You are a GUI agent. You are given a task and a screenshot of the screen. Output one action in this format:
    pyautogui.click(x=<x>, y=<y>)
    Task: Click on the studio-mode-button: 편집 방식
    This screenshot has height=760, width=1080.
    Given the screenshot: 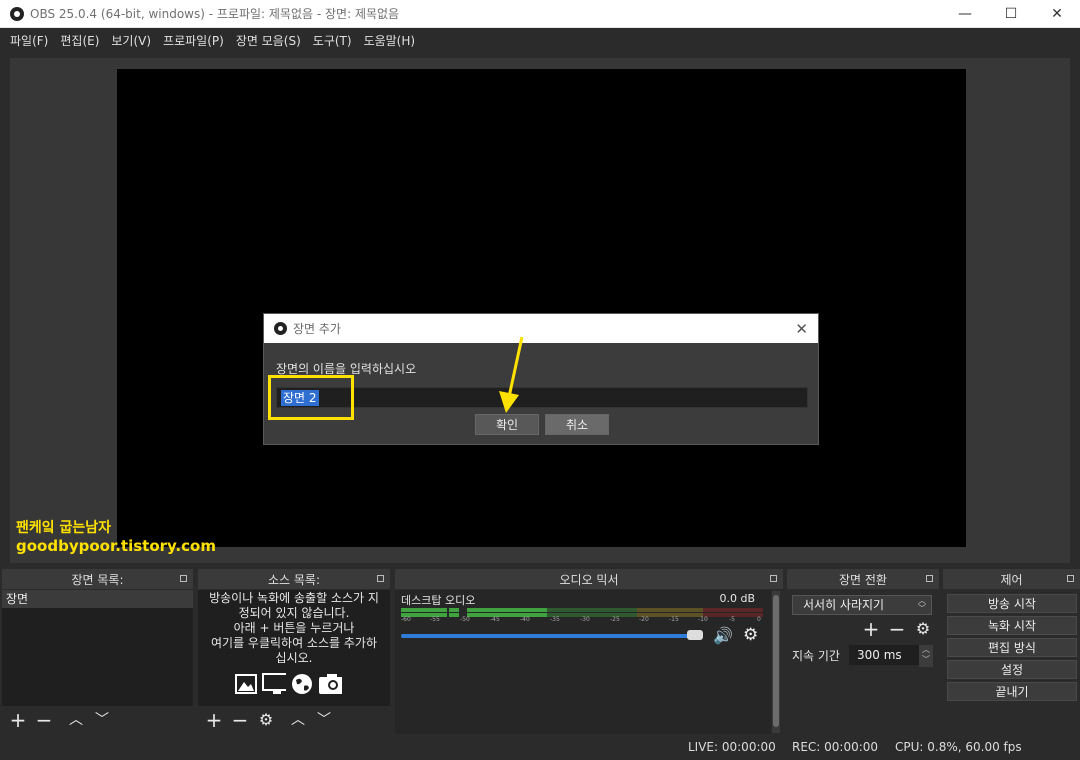 What is the action you would take?
    pyautogui.click(x=1012, y=647)
    